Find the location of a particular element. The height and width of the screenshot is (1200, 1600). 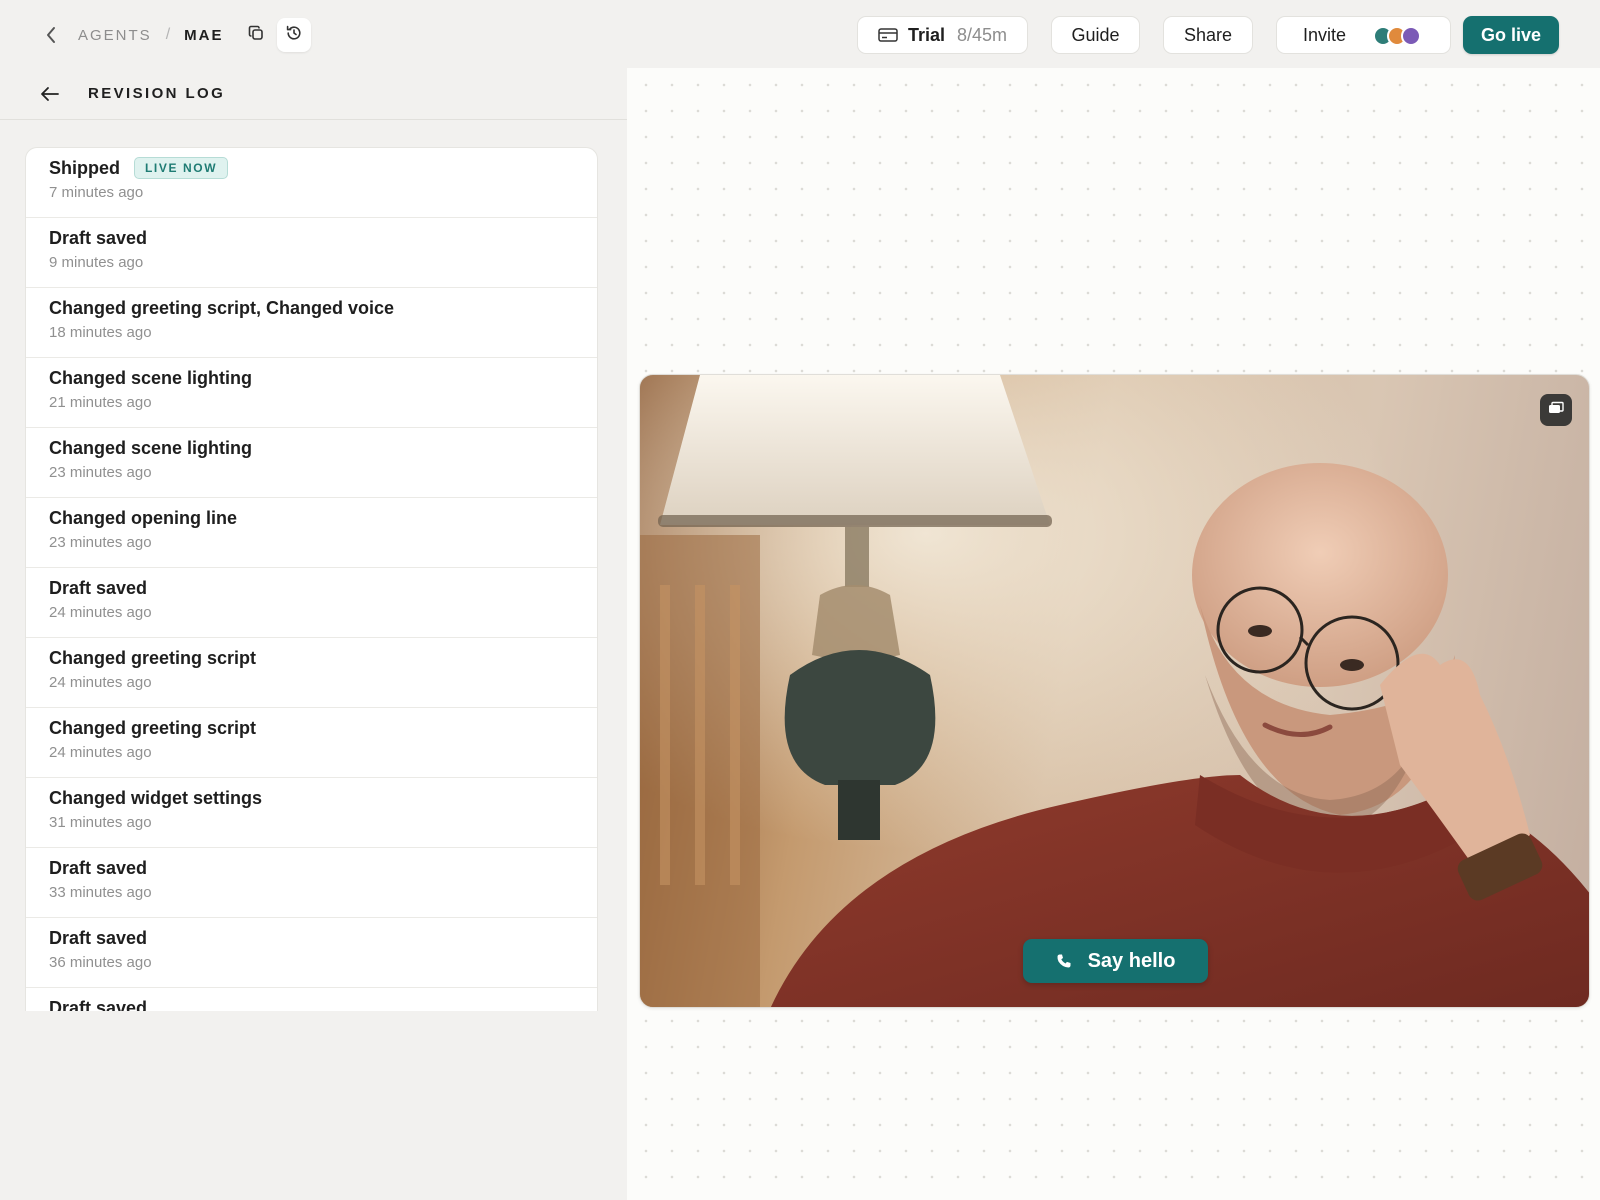

trial-usage-pill: Trial 8/45m is located at coordinates (942, 35).